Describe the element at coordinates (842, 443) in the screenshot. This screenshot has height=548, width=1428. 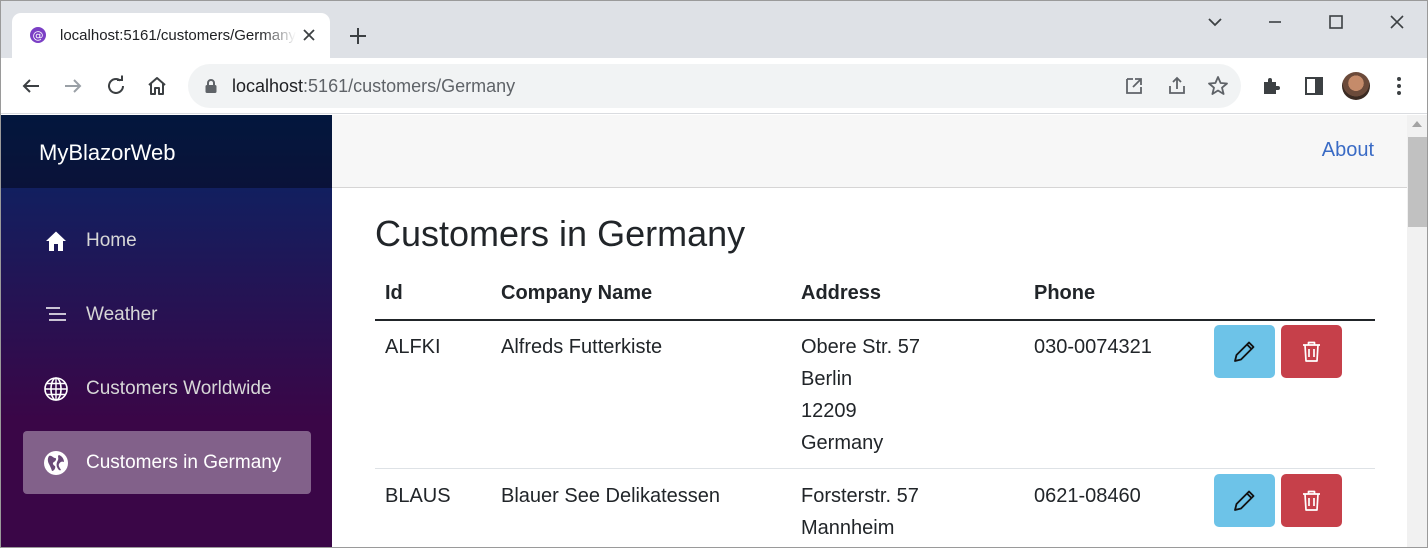
I see `address-line: Germany` at that location.